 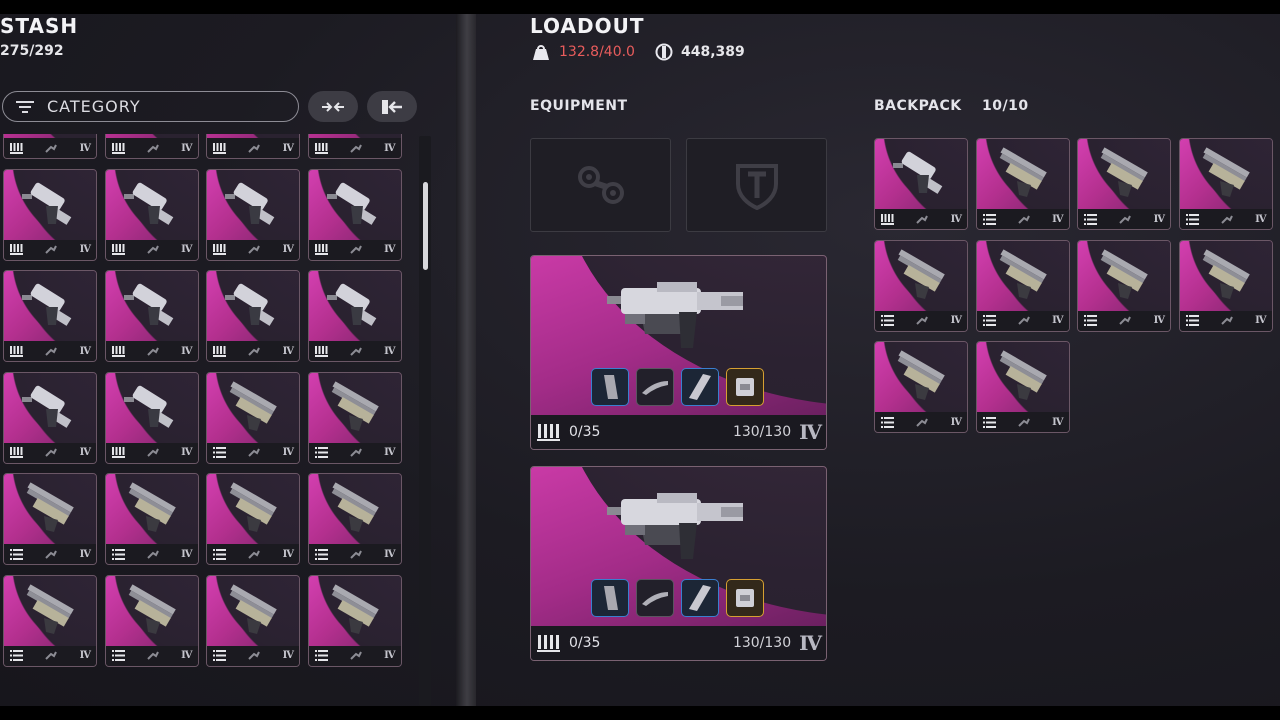 What do you see at coordinates (677, 387) in the screenshot?
I see `attachment-slots` at bounding box center [677, 387].